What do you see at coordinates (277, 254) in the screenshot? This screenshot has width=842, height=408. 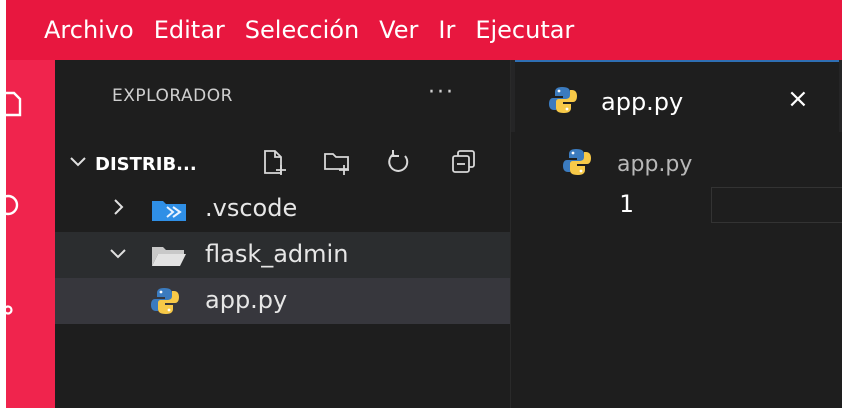 I see `tree-item-label: flask_admin` at bounding box center [277, 254].